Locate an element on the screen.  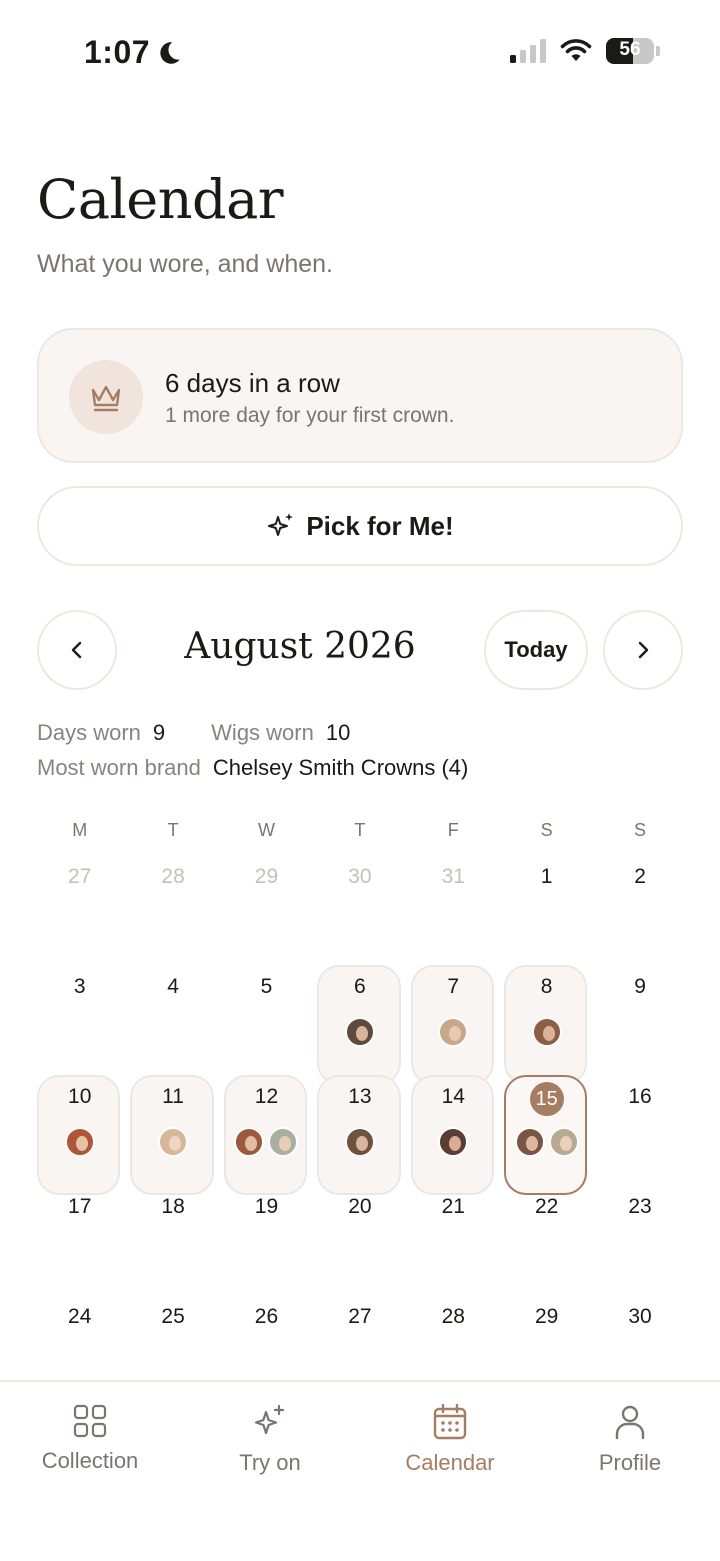
calendar-day-today: 15 is located at coordinates (546, 1134).